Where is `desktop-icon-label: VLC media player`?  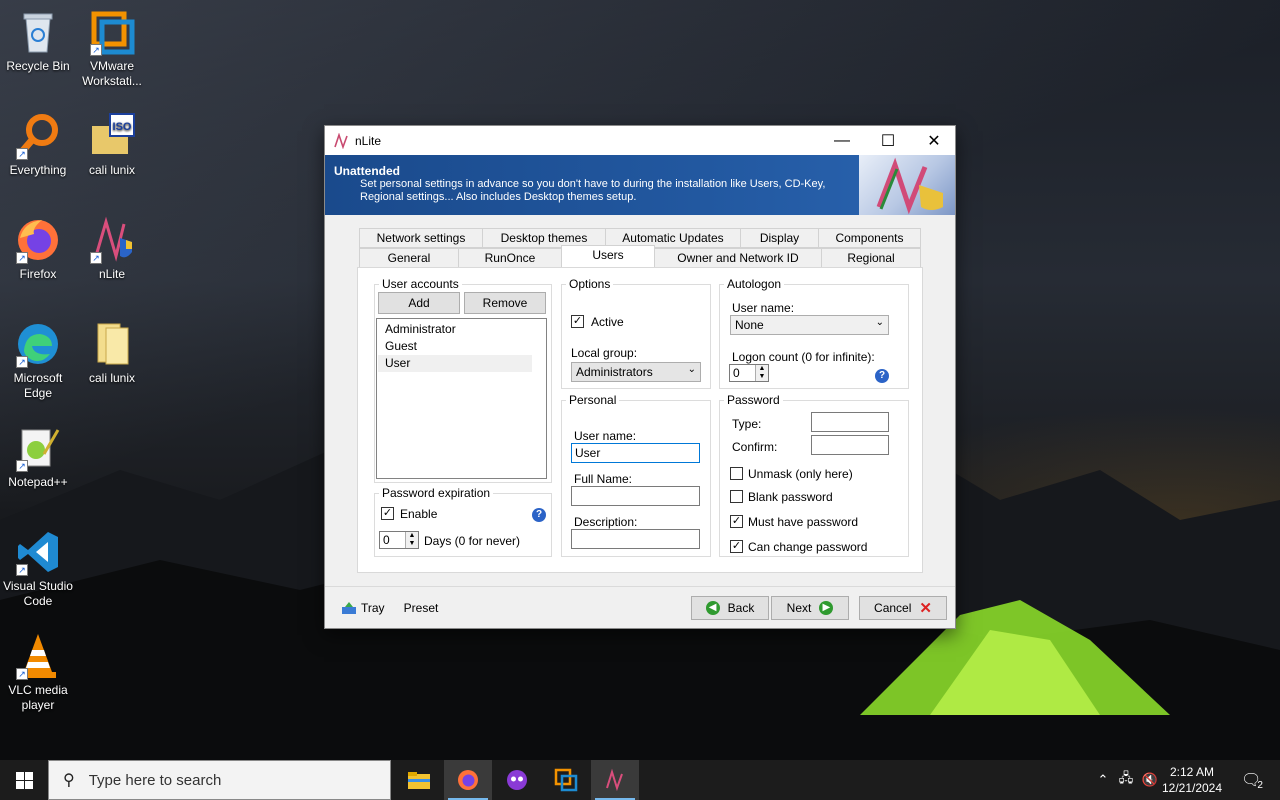
desktop-icon-label: VLC media player is located at coordinates (38, 697).